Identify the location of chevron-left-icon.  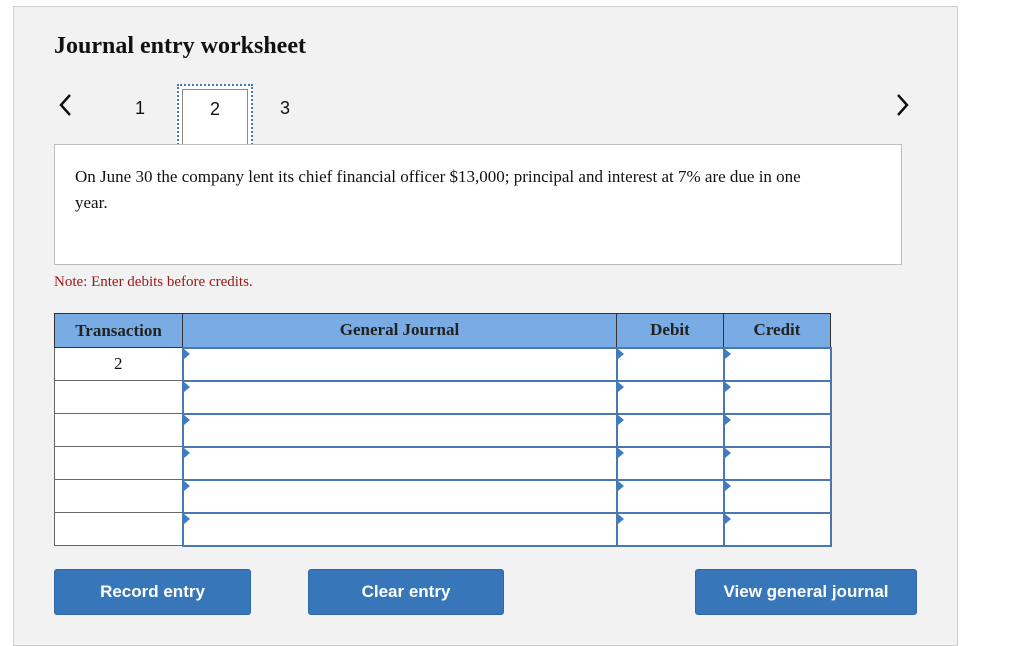
(65, 105).